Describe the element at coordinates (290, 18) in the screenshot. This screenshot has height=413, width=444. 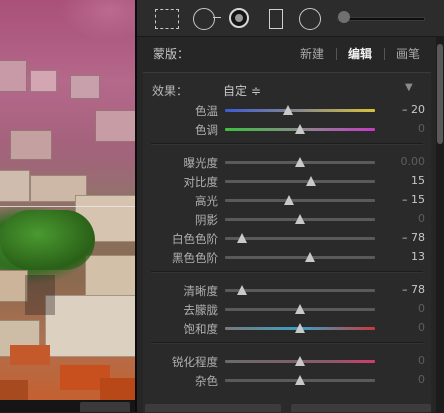
I see `tool-strip` at that location.